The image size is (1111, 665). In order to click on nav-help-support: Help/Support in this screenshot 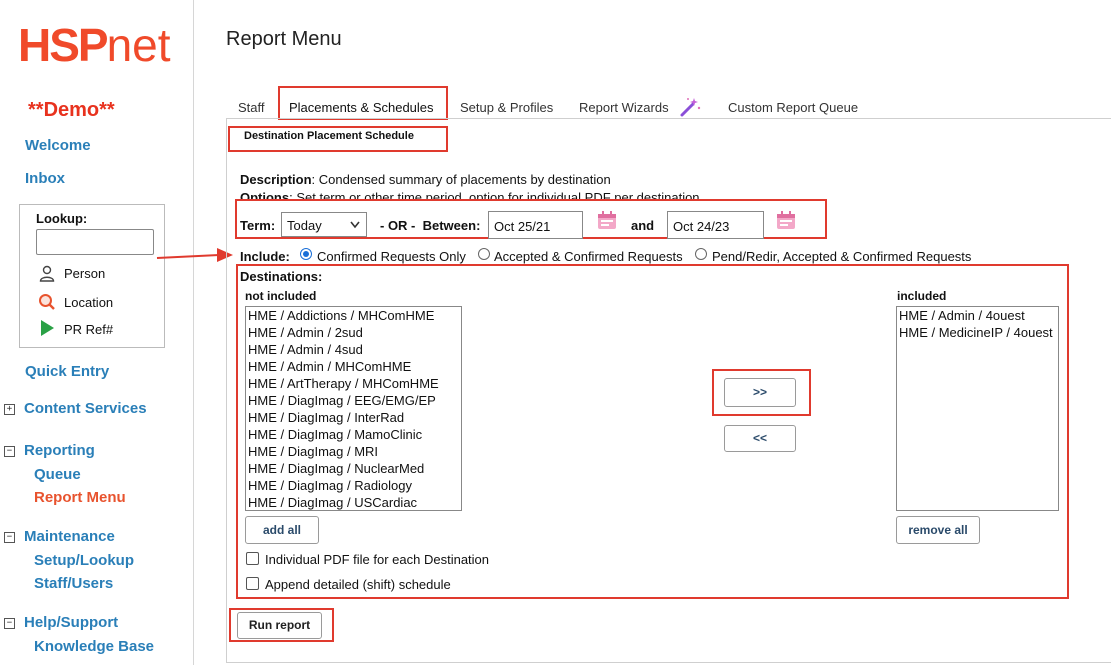, I will do `click(71, 622)`.